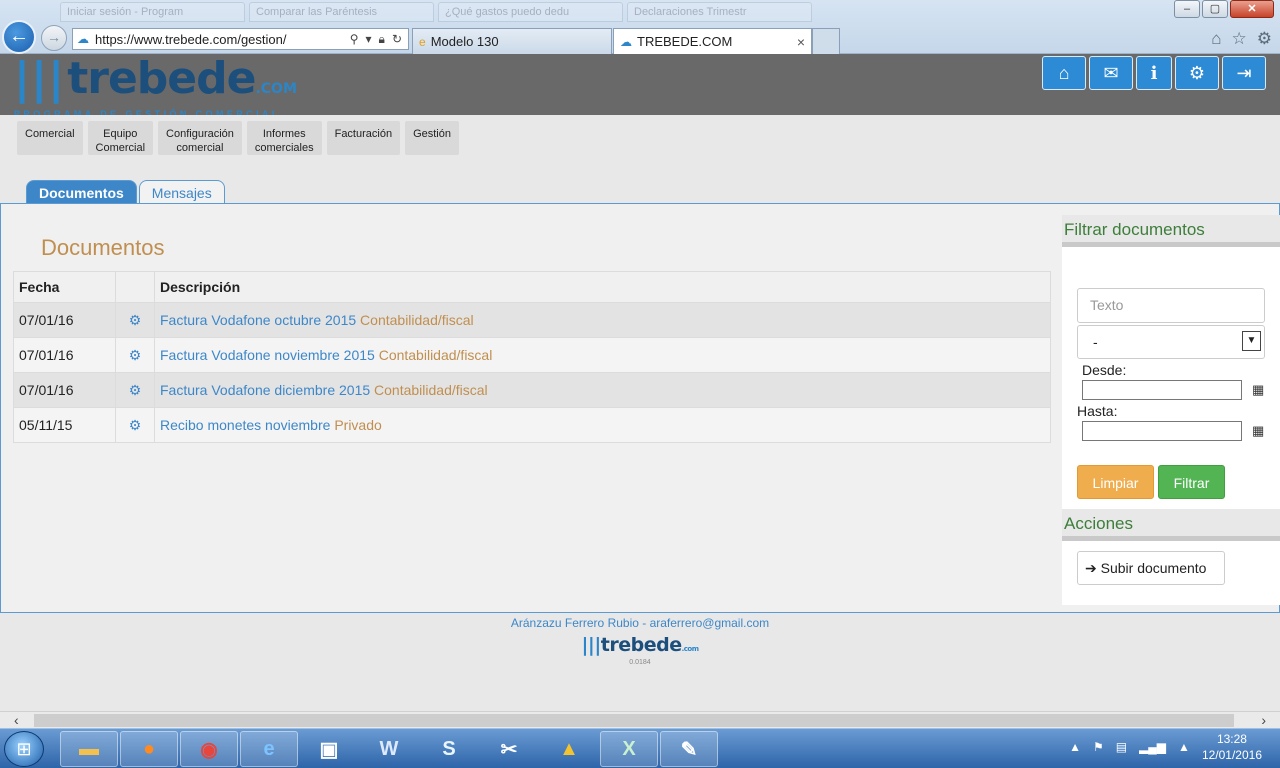  What do you see at coordinates (1215, 9) in the screenshot?
I see `maximize-button: ▢` at bounding box center [1215, 9].